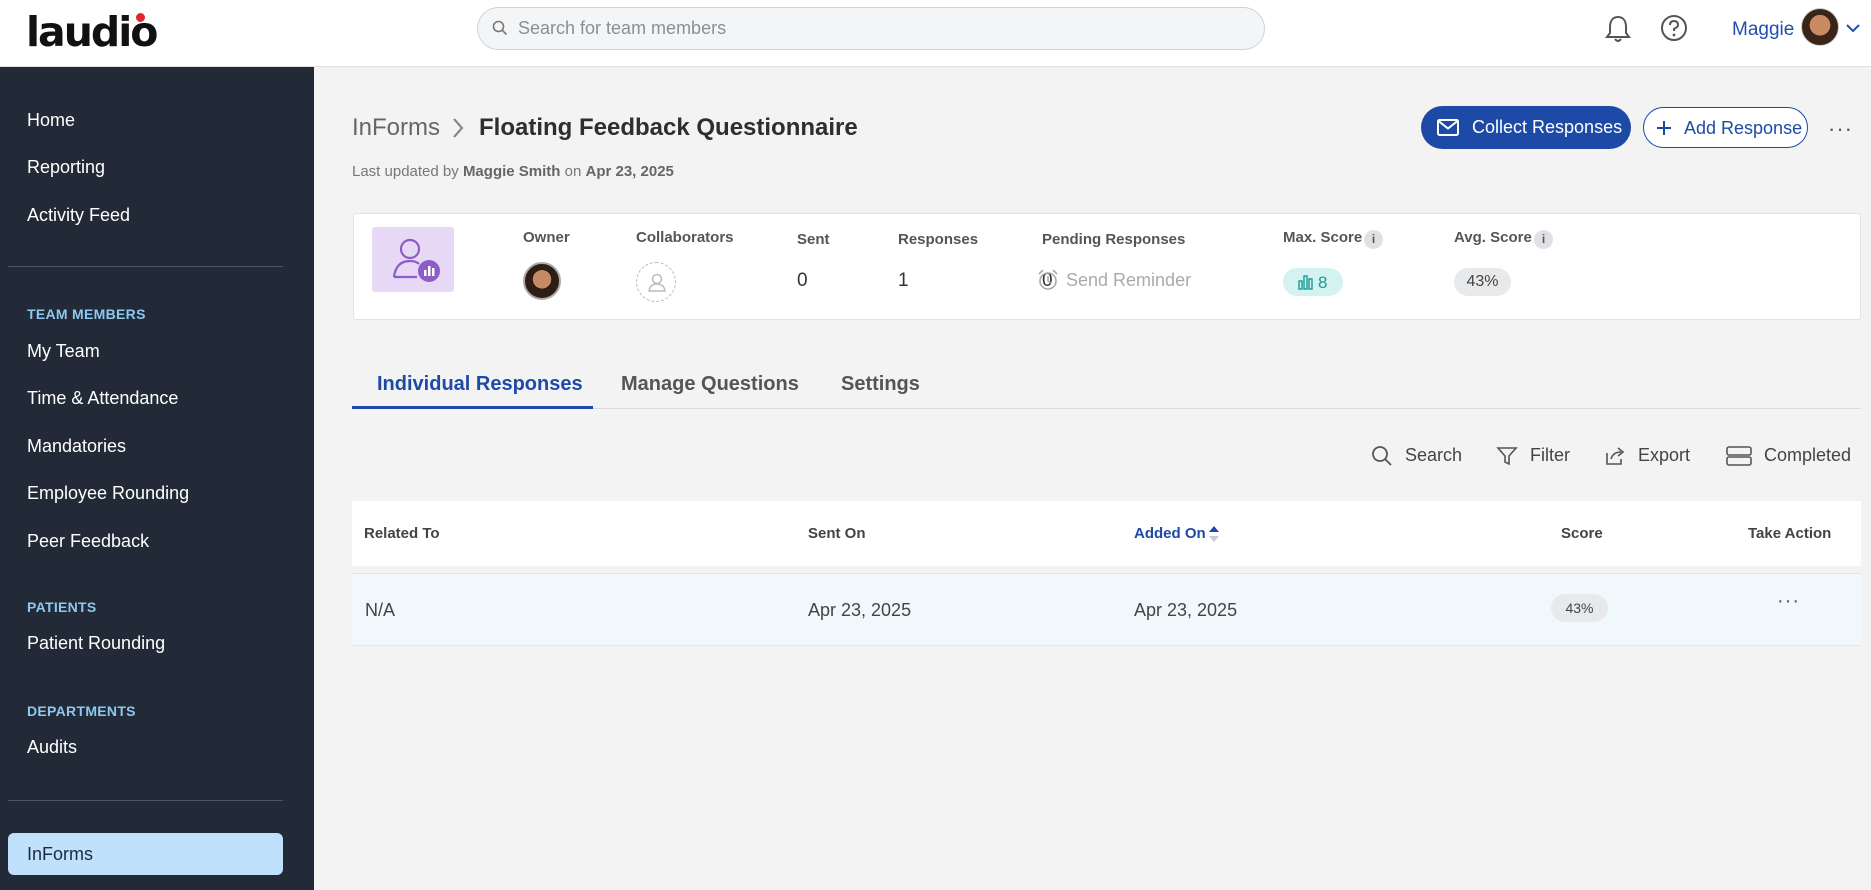 The image size is (1871, 890). What do you see at coordinates (837, 533) in the screenshot?
I see `column-sent-on: Sent On` at bounding box center [837, 533].